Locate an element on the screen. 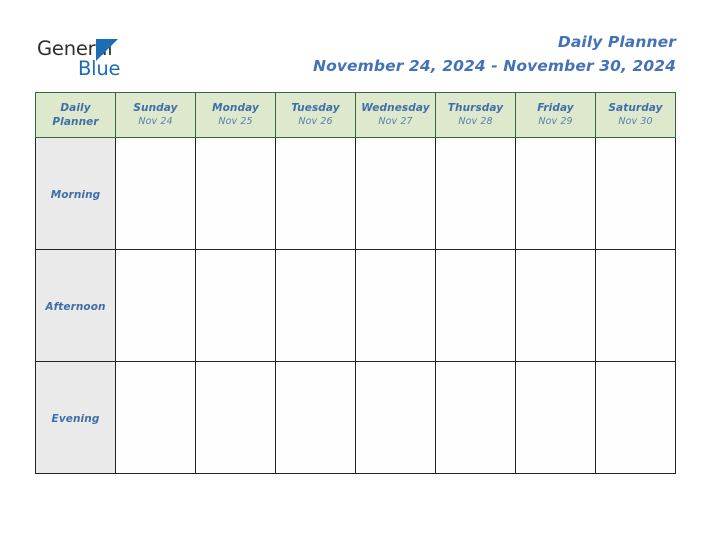 The height and width of the screenshot is (550, 712). slot-morning-thursday is located at coordinates (475, 193).